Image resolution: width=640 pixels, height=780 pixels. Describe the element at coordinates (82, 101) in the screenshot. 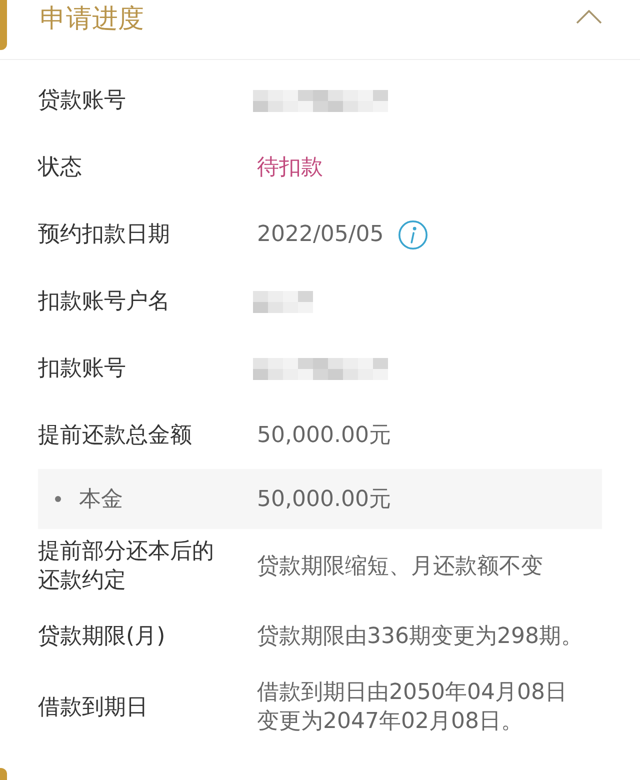

I see `field-label: 贷款账号` at that location.